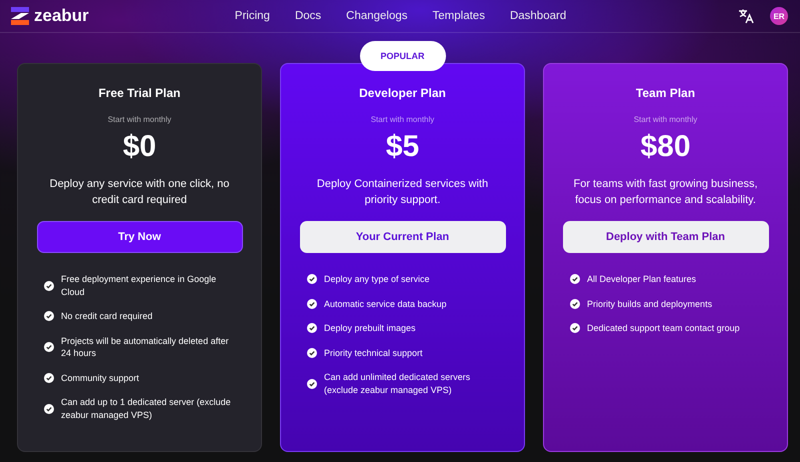 The height and width of the screenshot is (462, 800). What do you see at coordinates (385, 304) in the screenshot?
I see `feature-text: Automatic service data backup` at bounding box center [385, 304].